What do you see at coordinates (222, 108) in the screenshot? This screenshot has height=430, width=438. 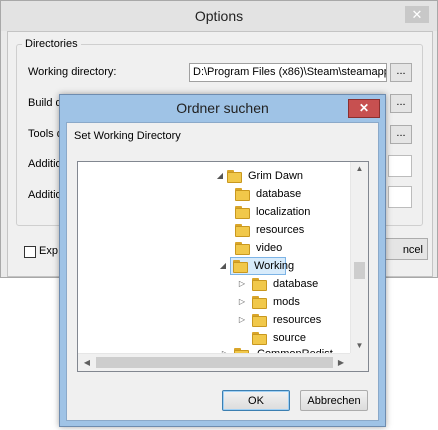 I see `dialog-title: Ordner suchen` at bounding box center [222, 108].